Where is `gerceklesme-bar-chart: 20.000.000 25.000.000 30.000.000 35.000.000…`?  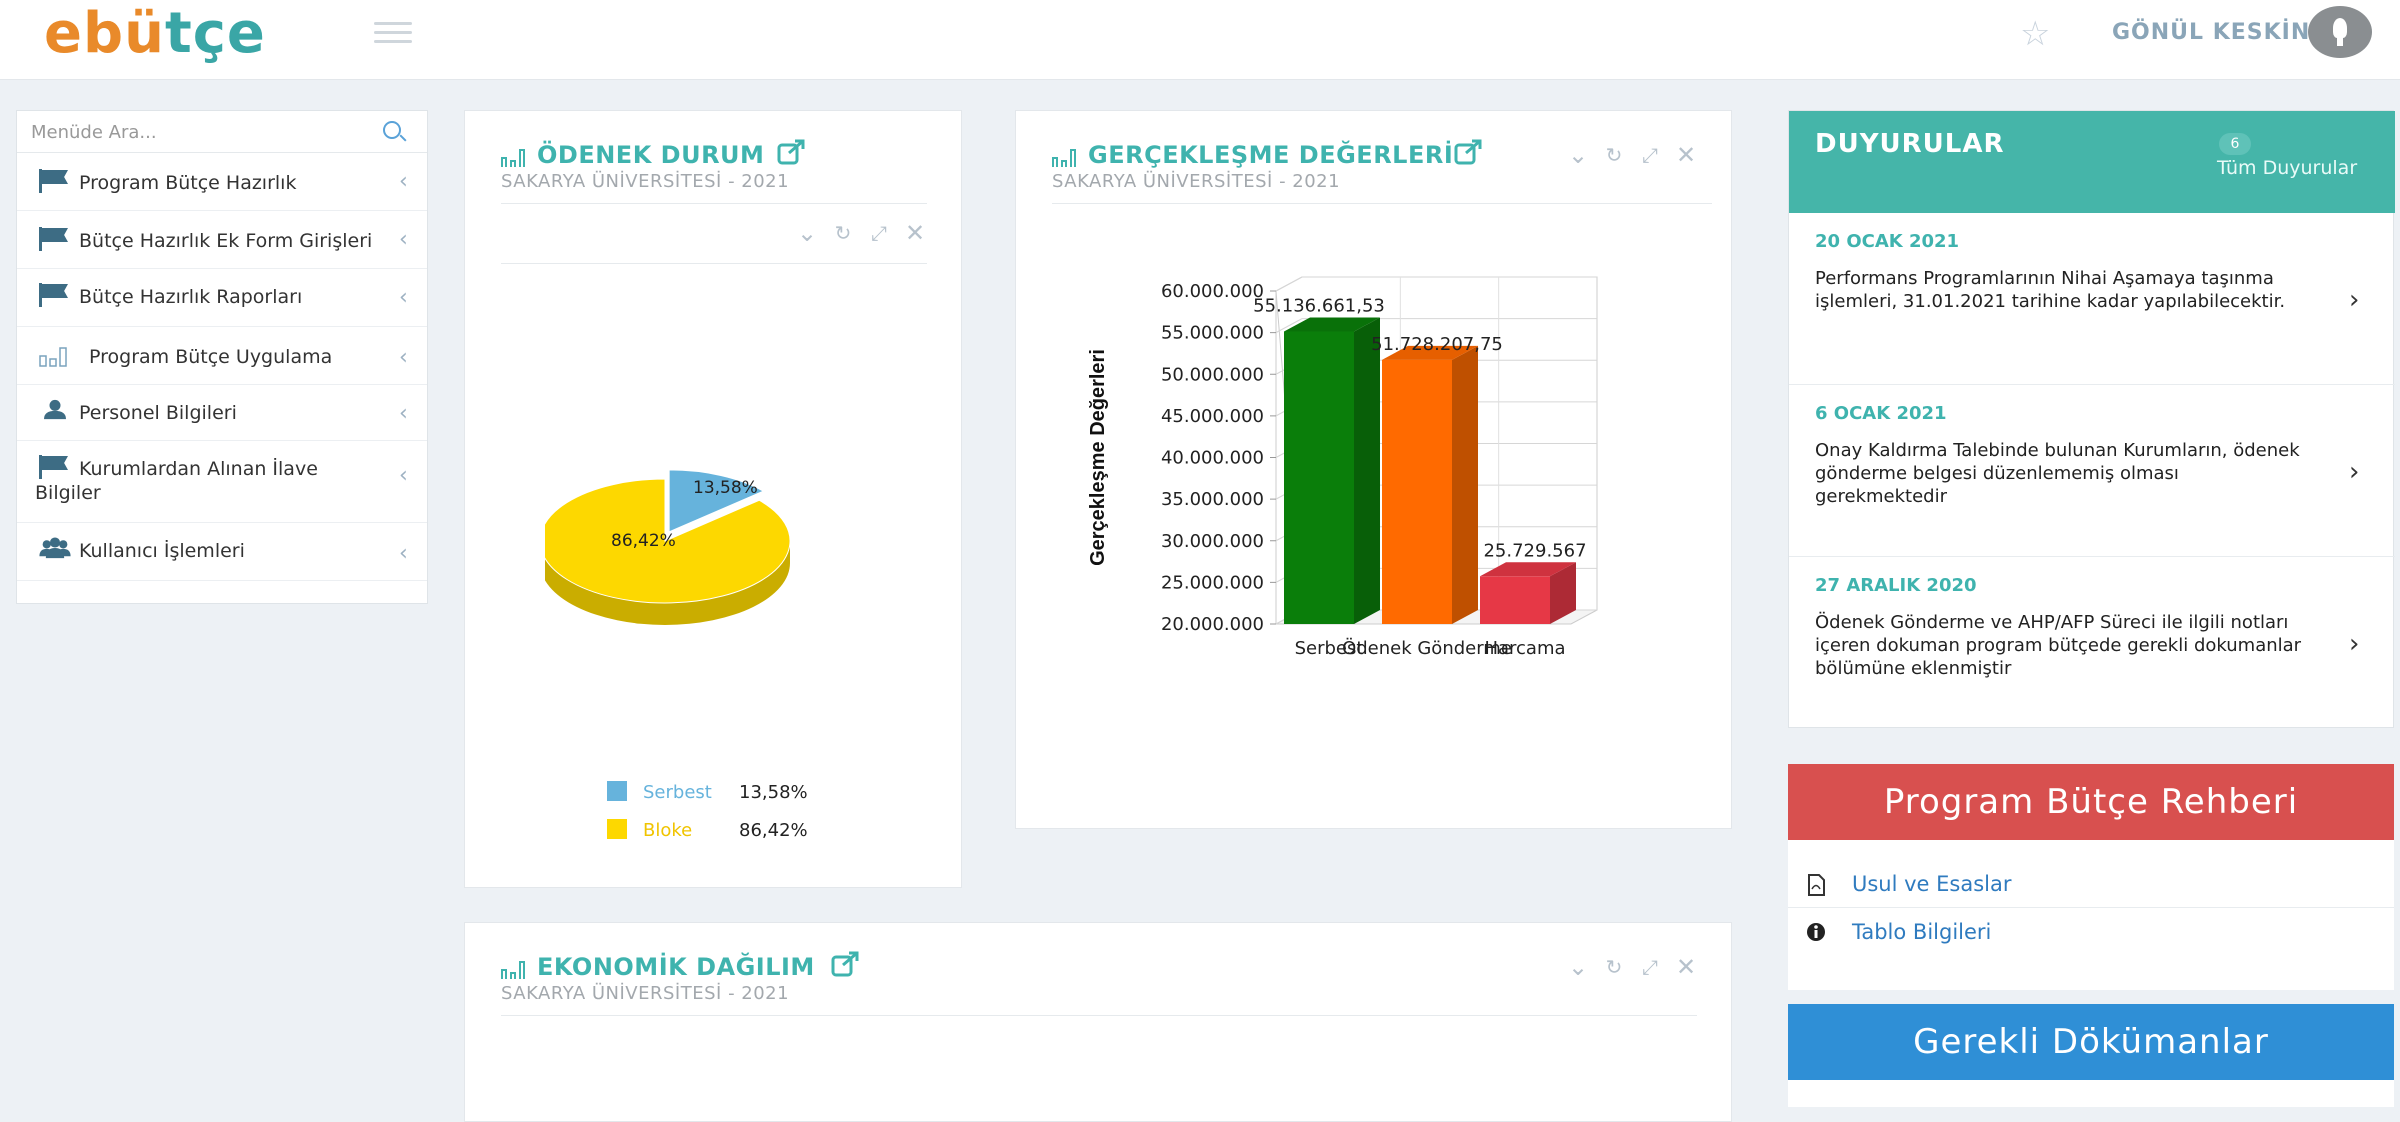
gerceklesme-bar-chart: 20.000.000 25.000.000 30.000.000 35.000.000… is located at coordinates (1342, 467).